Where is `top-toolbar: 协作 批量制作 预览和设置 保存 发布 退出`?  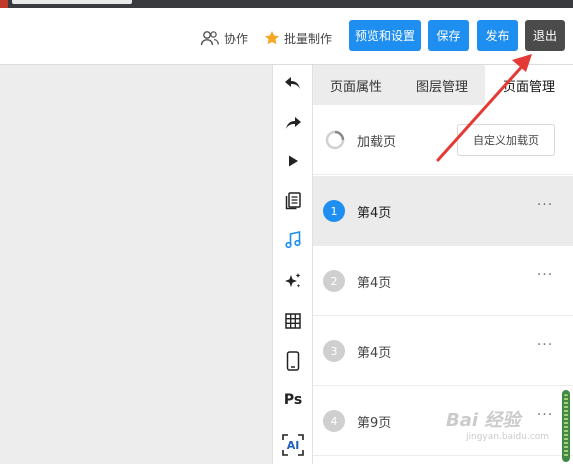
top-toolbar: 协作 批量制作 预览和设置 保存 发布 退出 is located at coordinates (286, 36).